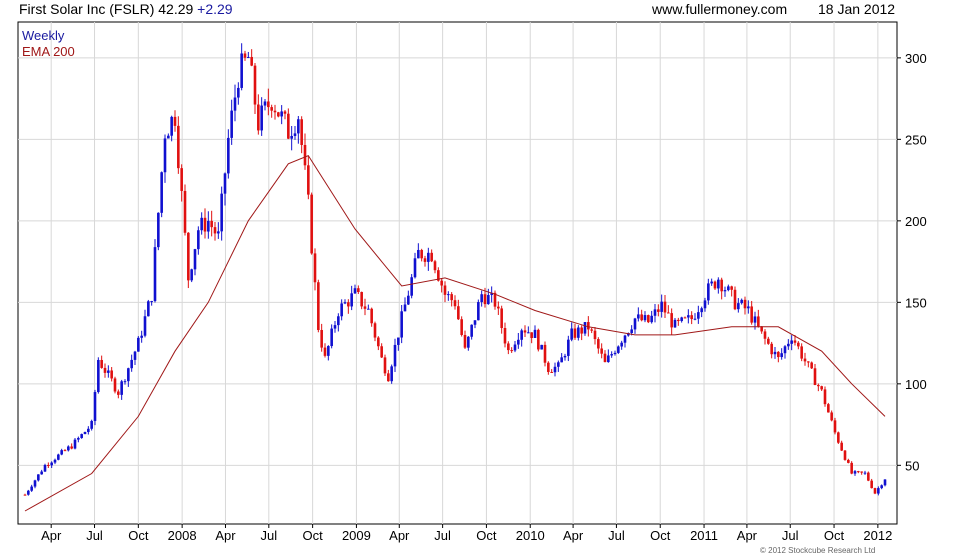 This screenshot has width=980, height=560. I want to click on y-tick-label: 200, so click(916, 221).